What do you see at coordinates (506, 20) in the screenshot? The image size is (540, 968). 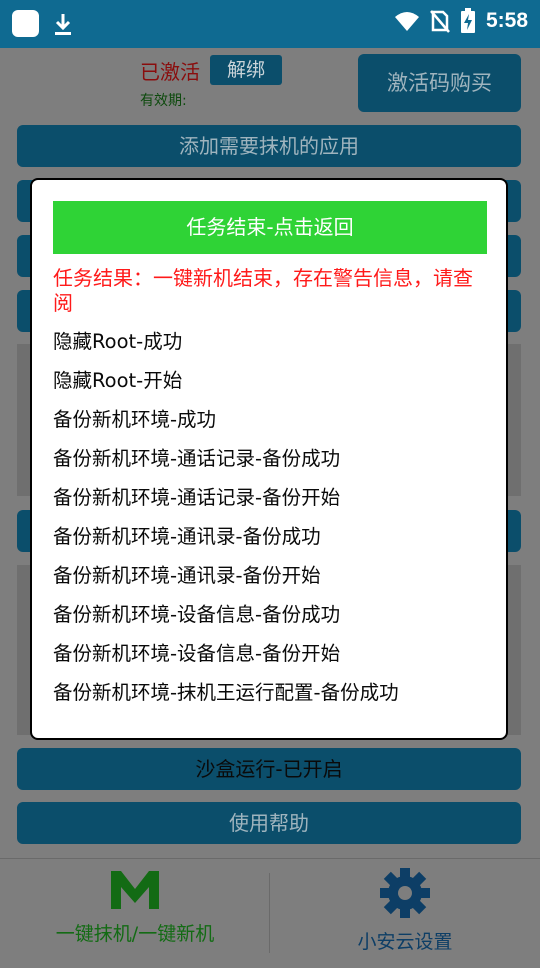 I see `status-clock: 5:58` at bounding box center [506, 20].